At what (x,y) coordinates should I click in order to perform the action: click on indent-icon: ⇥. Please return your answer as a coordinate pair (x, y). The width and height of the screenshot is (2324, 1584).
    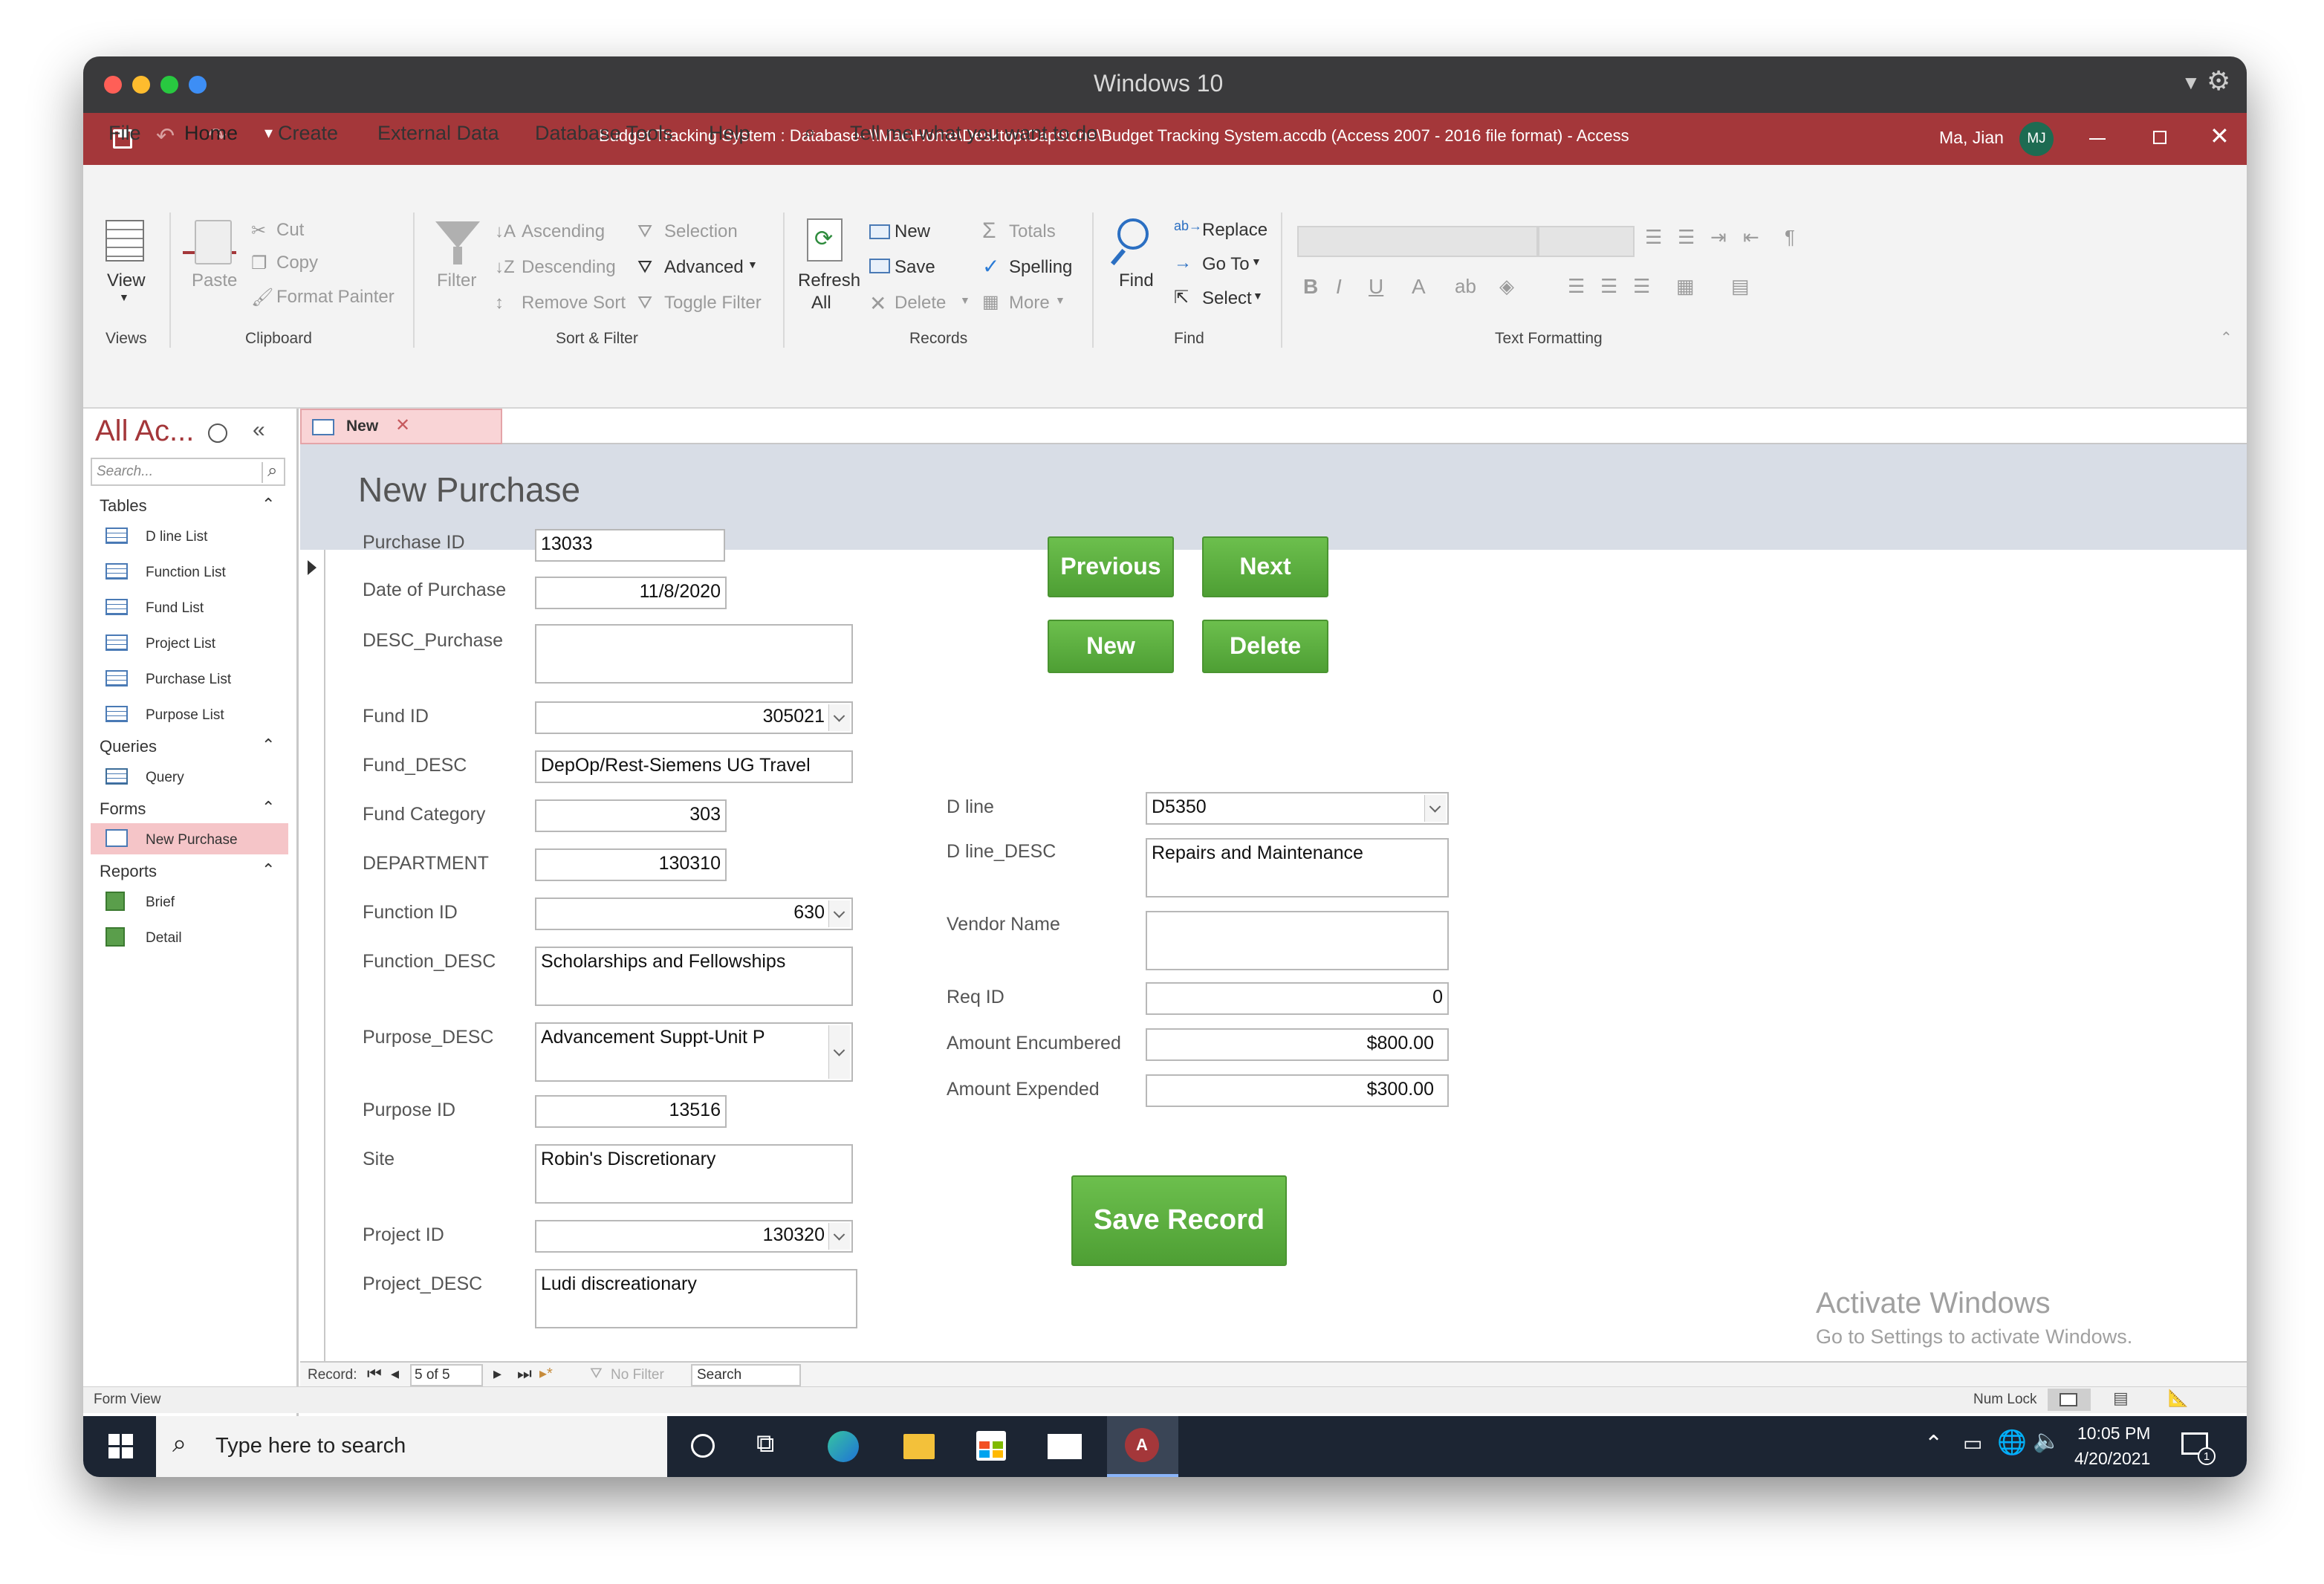
    Looking at the image, I should click on (1718, 237).